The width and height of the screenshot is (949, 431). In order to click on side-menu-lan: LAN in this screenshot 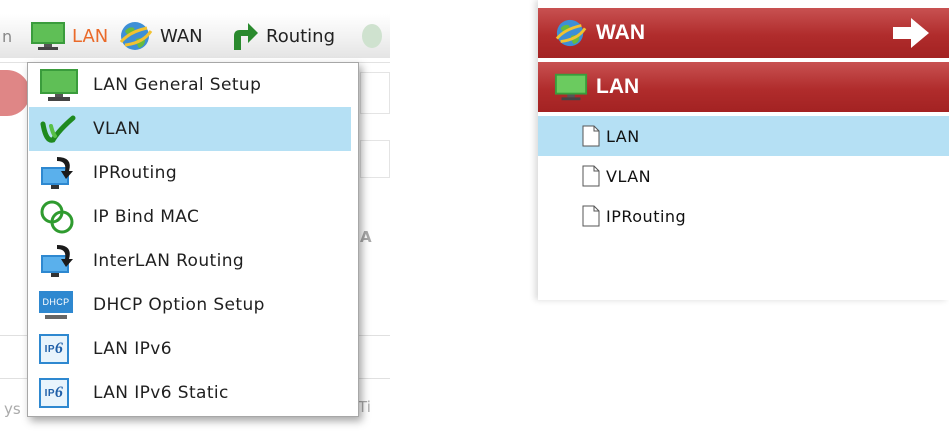, I will do `click(743, 87)`.